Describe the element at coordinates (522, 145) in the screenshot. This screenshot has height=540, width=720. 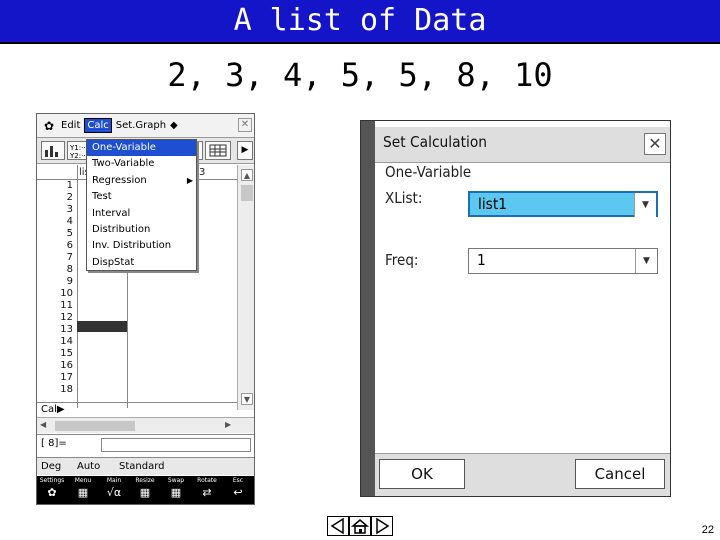
I see `dialog-titlebar: Set Calculation ✕` at that location.